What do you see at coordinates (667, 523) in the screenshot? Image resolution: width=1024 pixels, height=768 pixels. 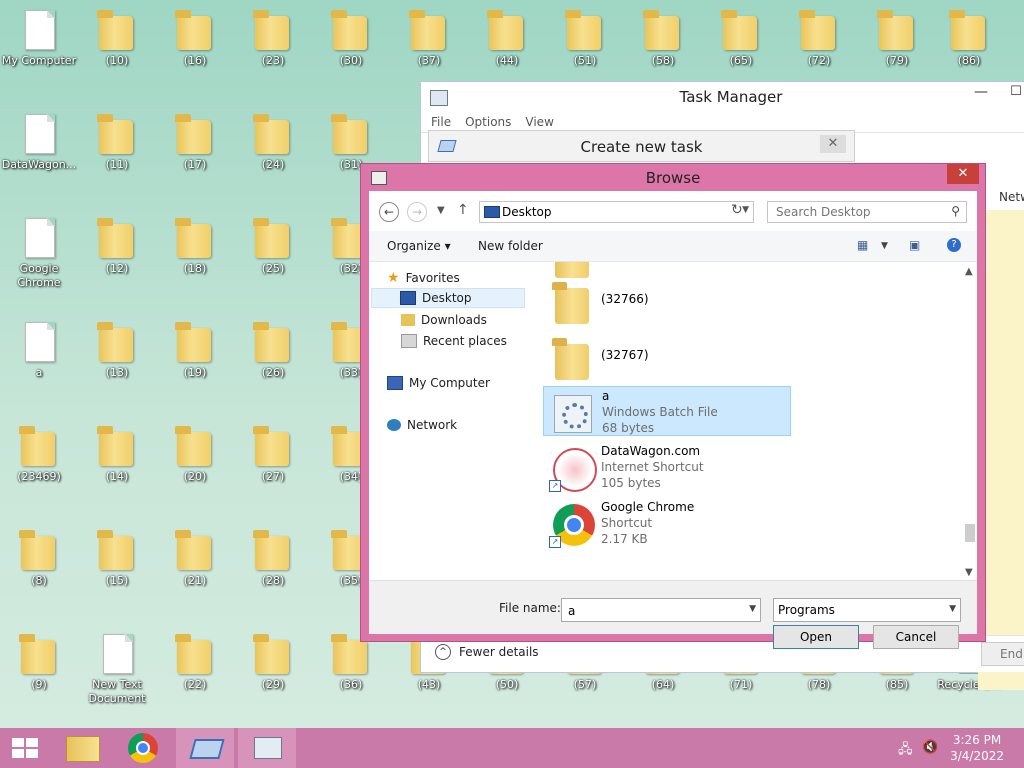 I see `list-item: ↗ Google Chrome Shortcut 2.17 KB` at bounding box center [667, 523].